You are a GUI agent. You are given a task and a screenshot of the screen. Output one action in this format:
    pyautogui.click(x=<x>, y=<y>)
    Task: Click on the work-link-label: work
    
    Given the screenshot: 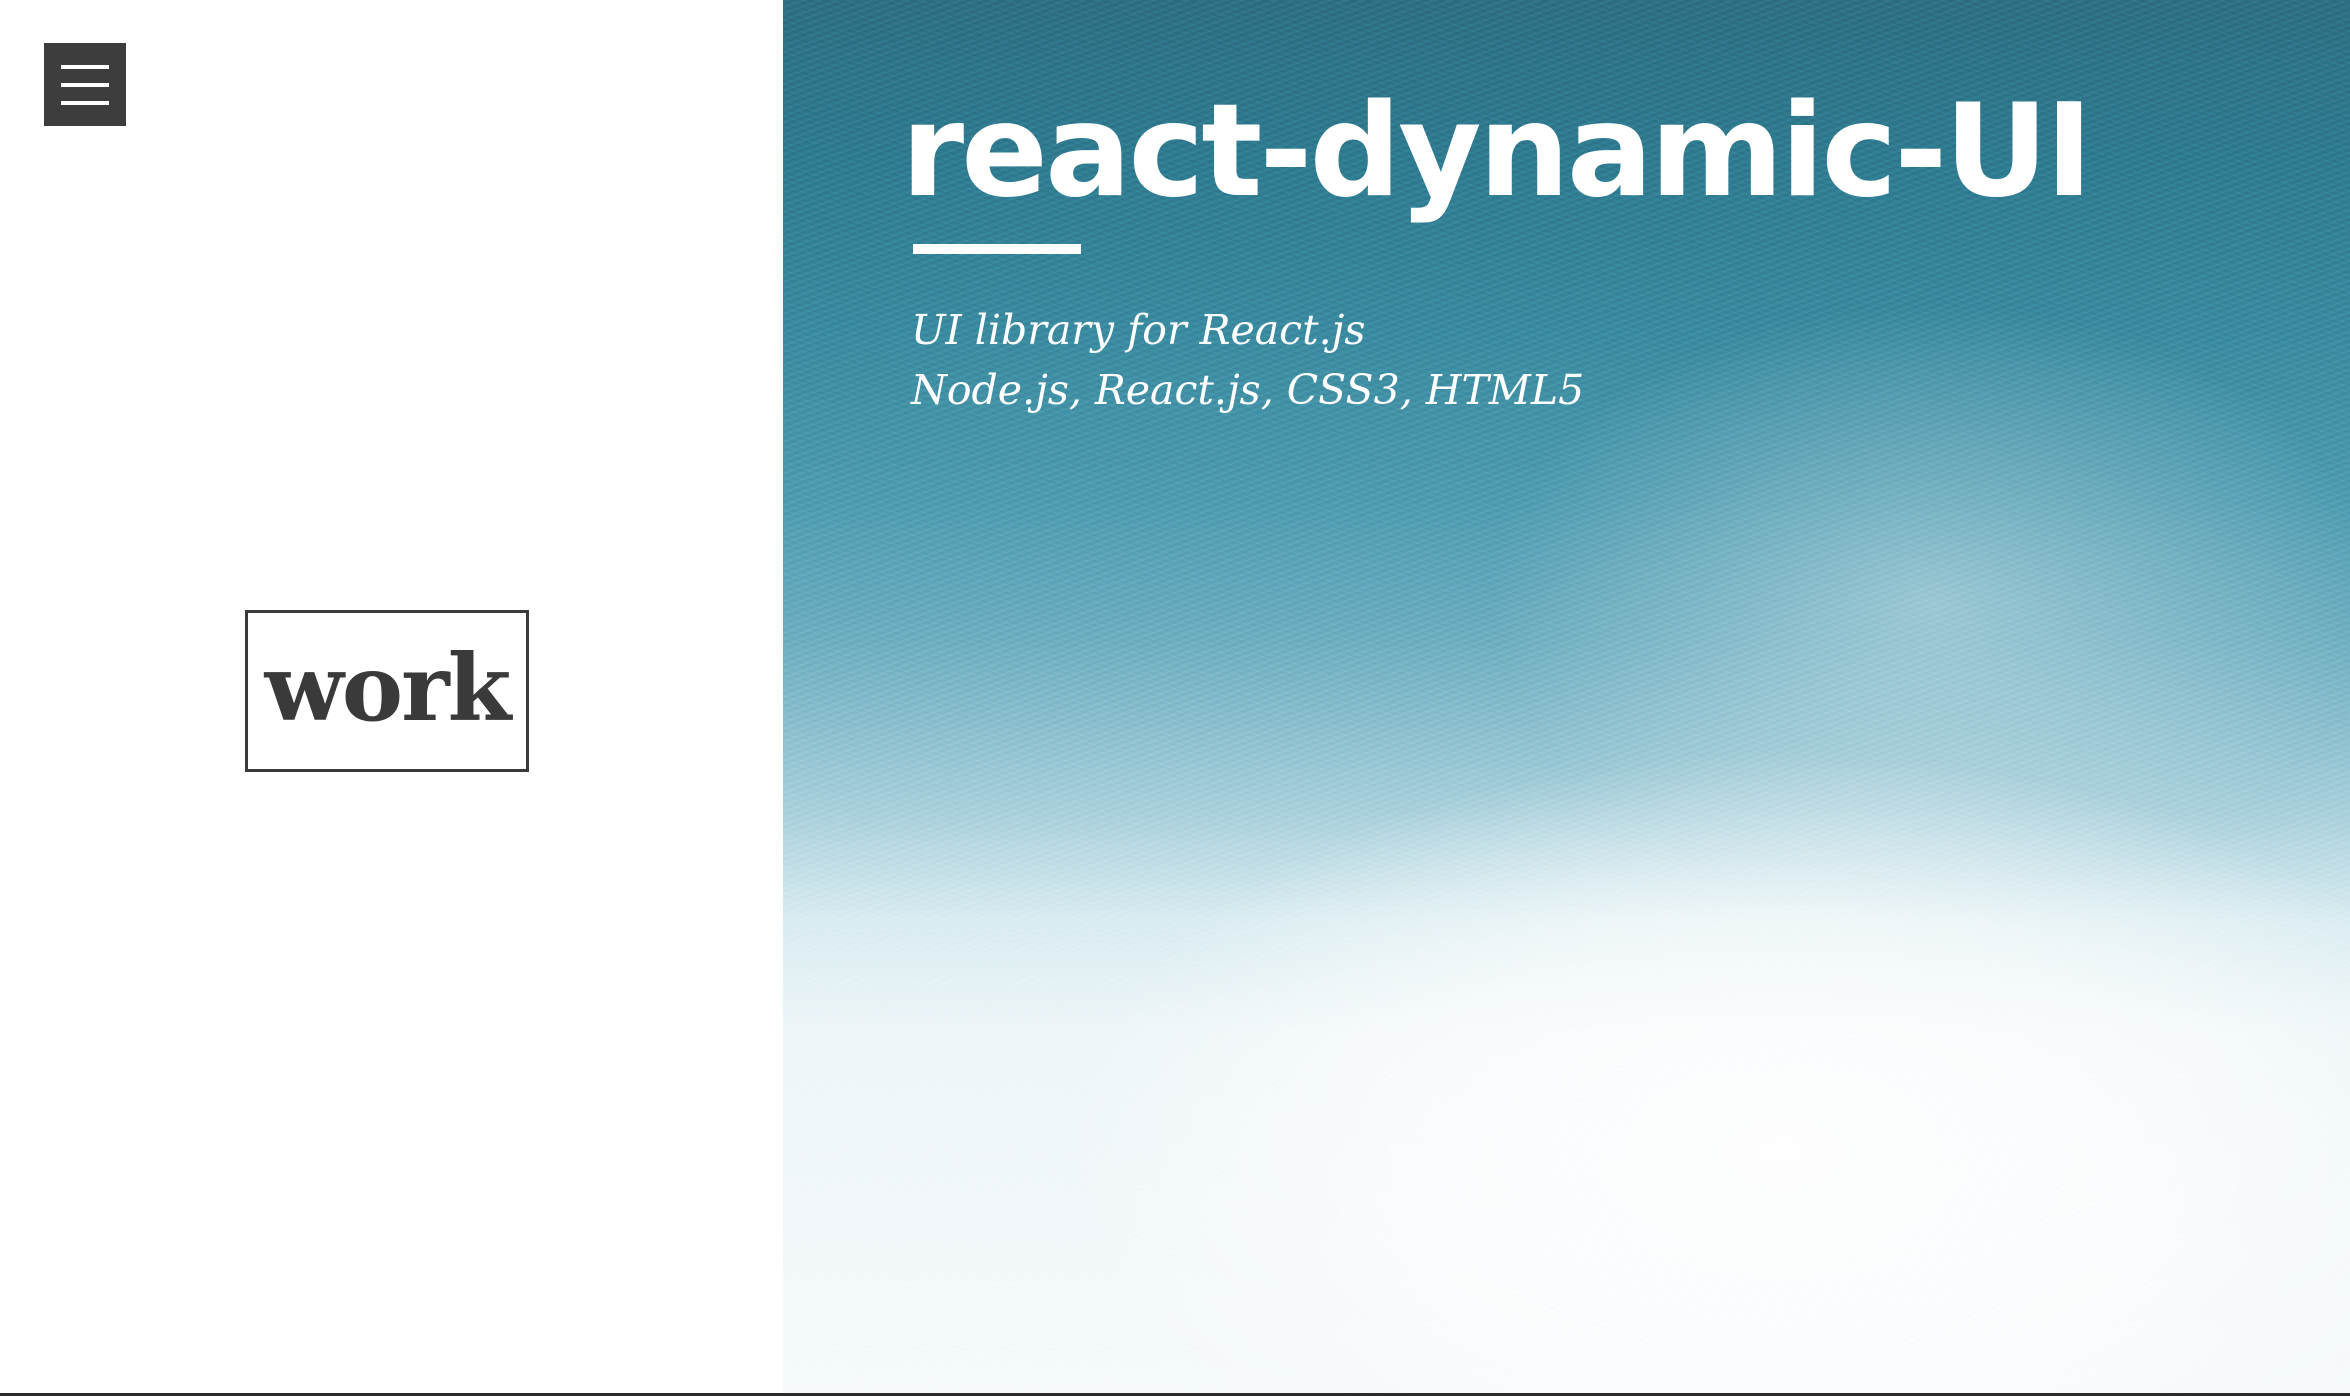 What is the action you would take?
    pyautogui.click(x=388, y=688)
    